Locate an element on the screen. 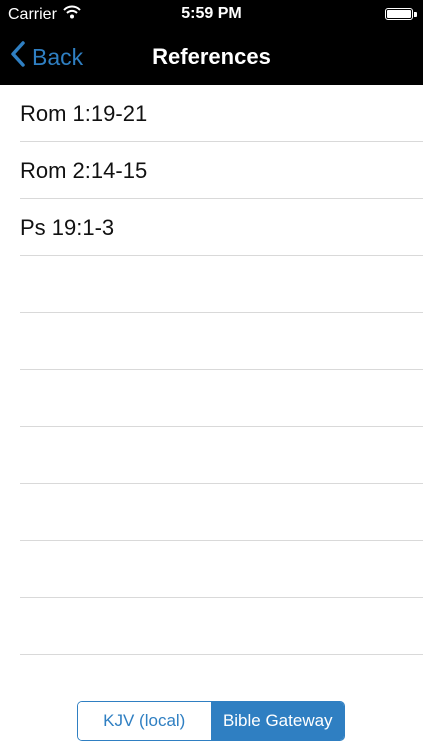  segment-kjv-local: KJV (local) is located at coordinates (145, 721).